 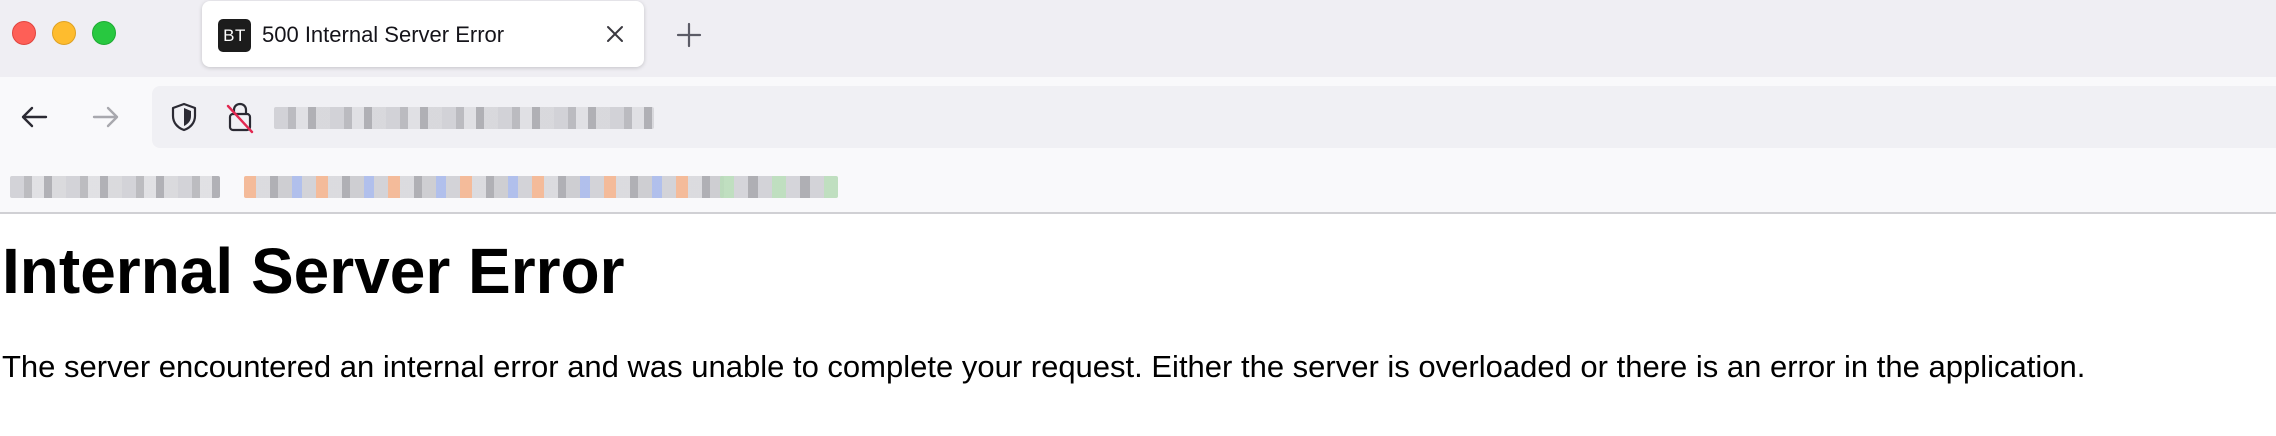 I want to click on browser-tab: BT 500 Internal Server Error, so click(x=423, y=34).